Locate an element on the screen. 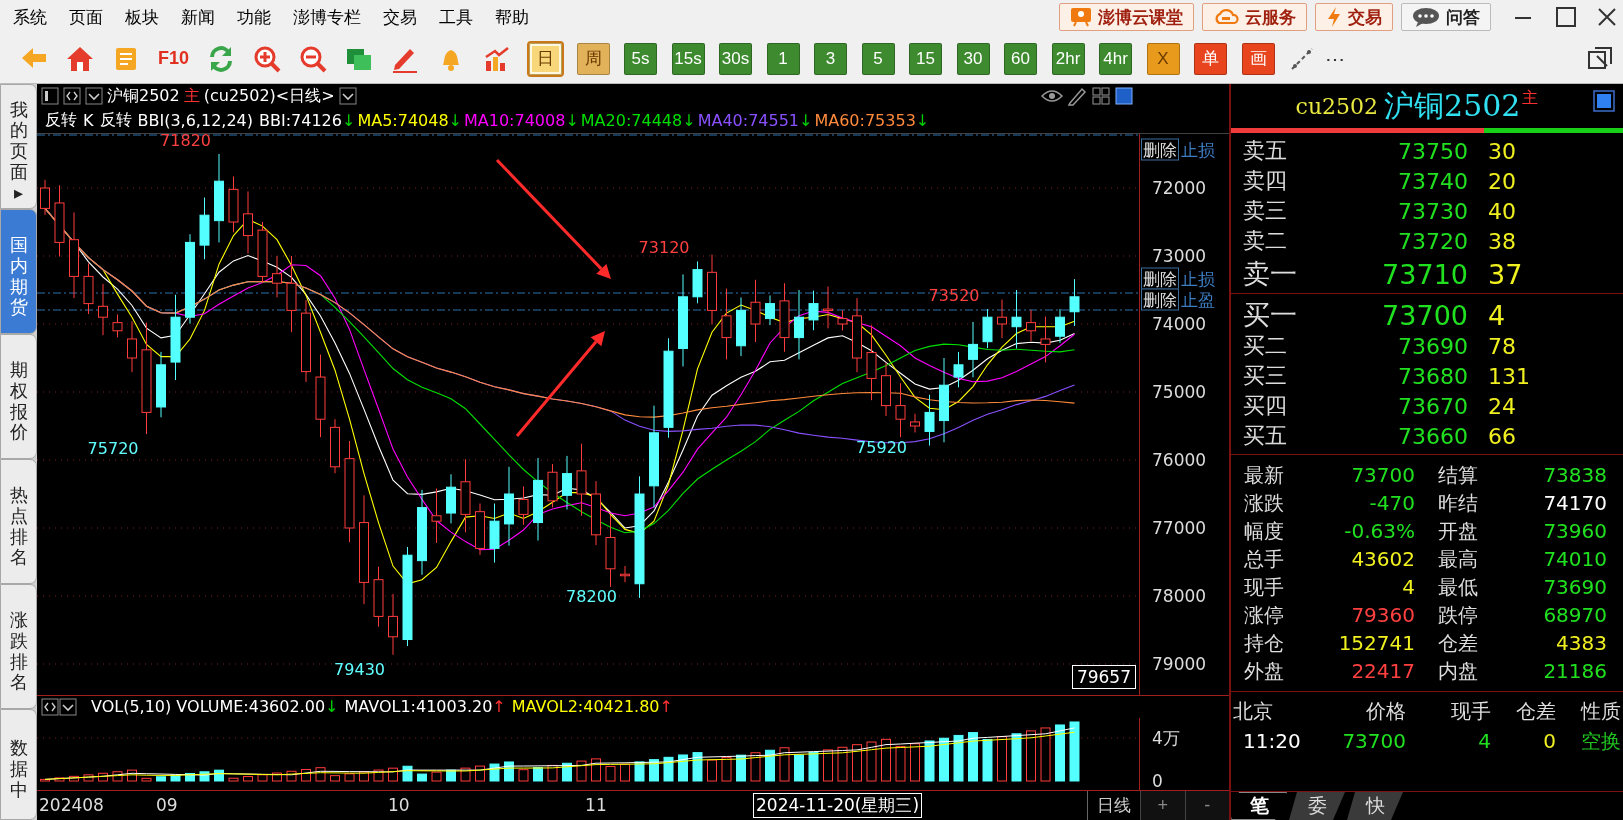 This screenshot has height=820, width=1623. period-button: 日 is located at coordinates (546, 58).